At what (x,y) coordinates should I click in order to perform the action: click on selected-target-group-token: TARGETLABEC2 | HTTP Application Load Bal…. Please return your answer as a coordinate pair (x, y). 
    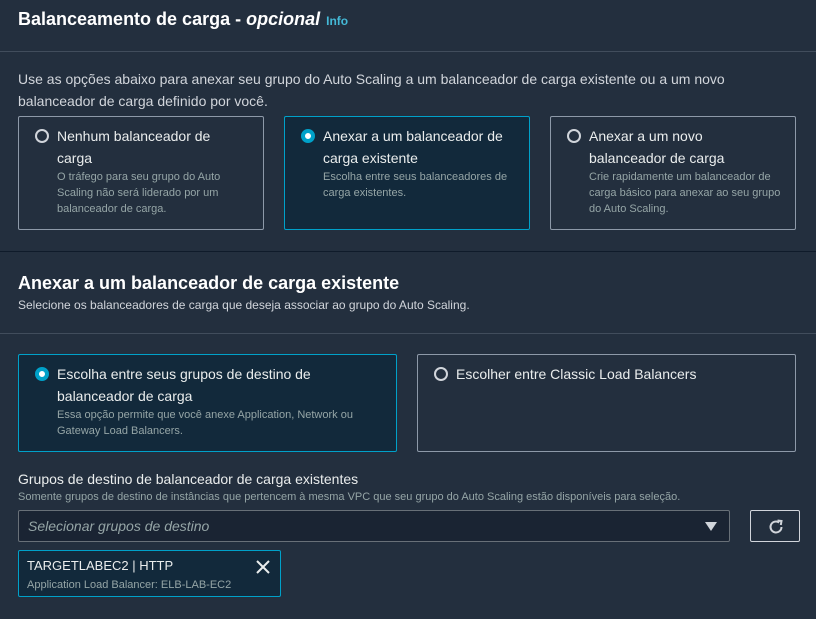
    Looking at the image, I should click on (149, 573).